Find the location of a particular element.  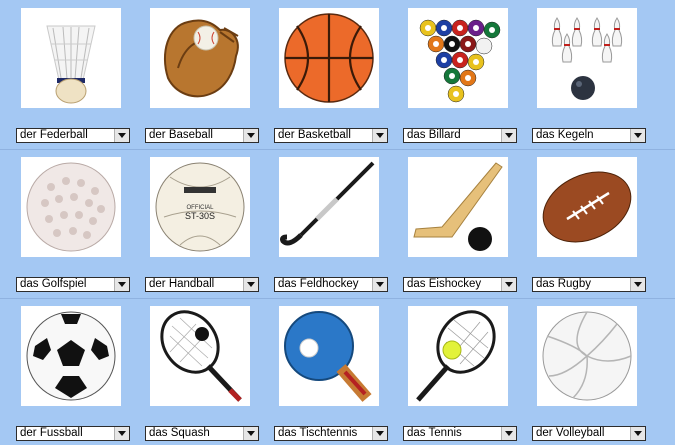

billiard-balls-icon is located at coordinates (458, 58).